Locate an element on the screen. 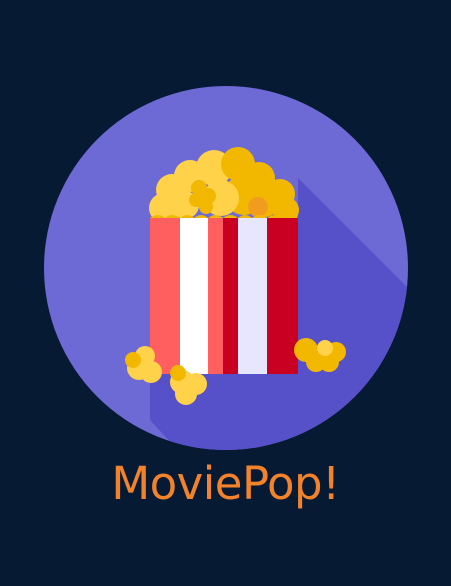 The image size is (451, 586). popcorn-bucket is located at coordinates (224, 294).